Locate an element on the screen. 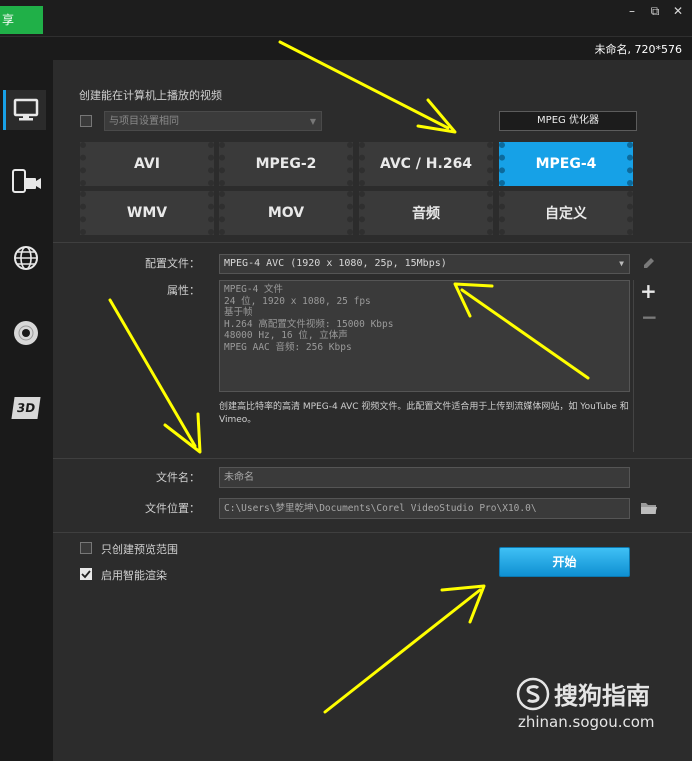 Image resolution: width=692 pixels, height=761 pixels. sogou-watermark: 搜狗指南 zhinan.sogou.com is located at coordinates (585, 703).